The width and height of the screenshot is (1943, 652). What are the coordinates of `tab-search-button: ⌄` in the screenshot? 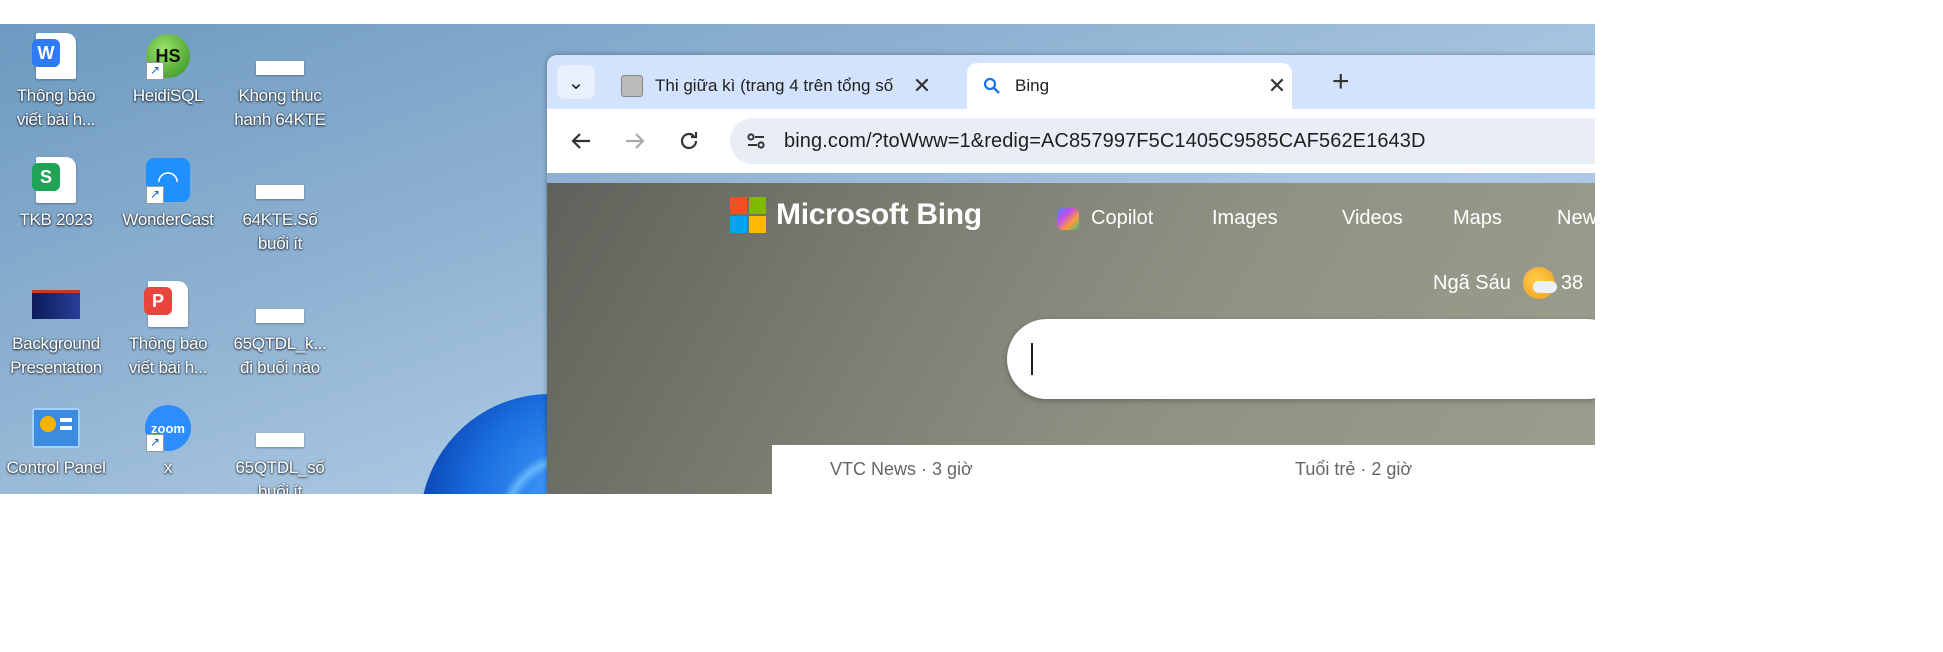 It's located at (576, 82).